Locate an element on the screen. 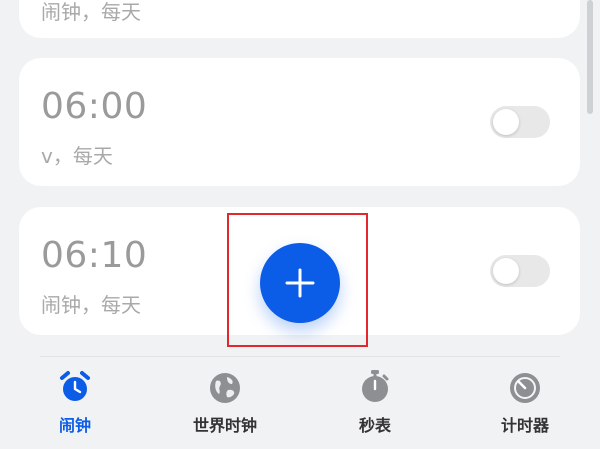  tab-stopwatch: 秒表 is located at coordinates (375, 403).